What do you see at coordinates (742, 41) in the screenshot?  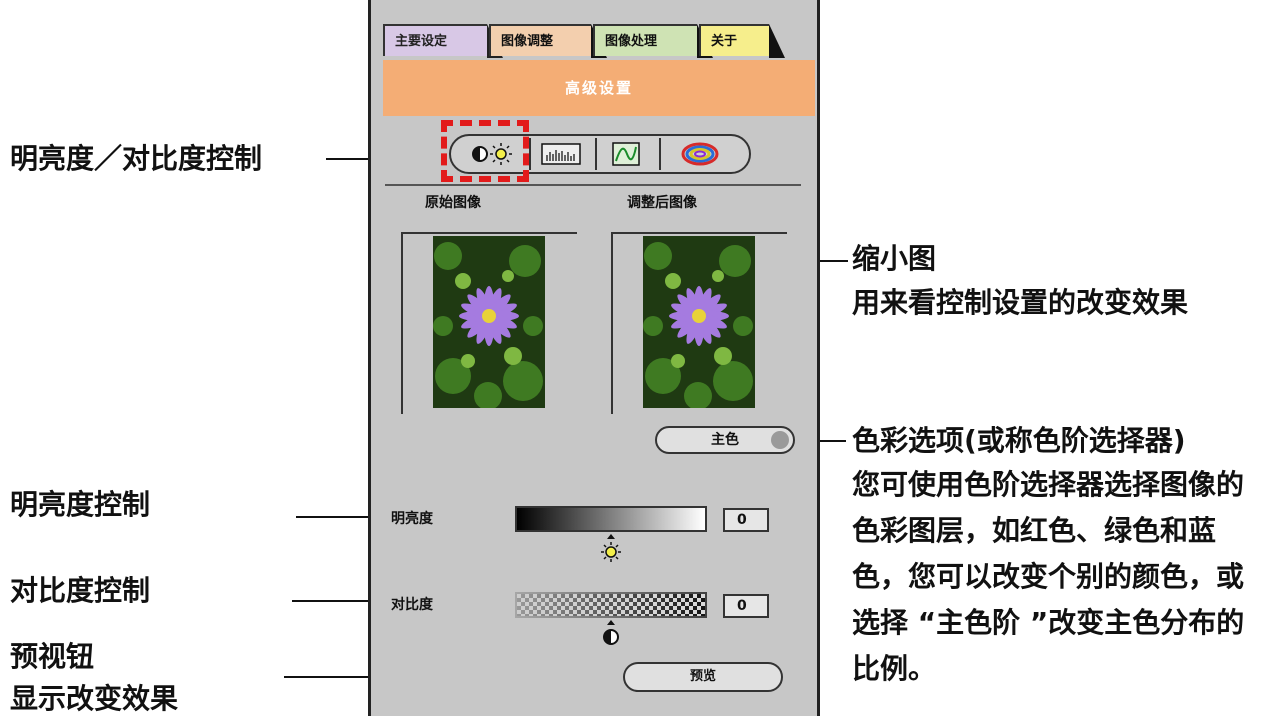 I see `tab-about: 关于` at bounding box center [742, 41].